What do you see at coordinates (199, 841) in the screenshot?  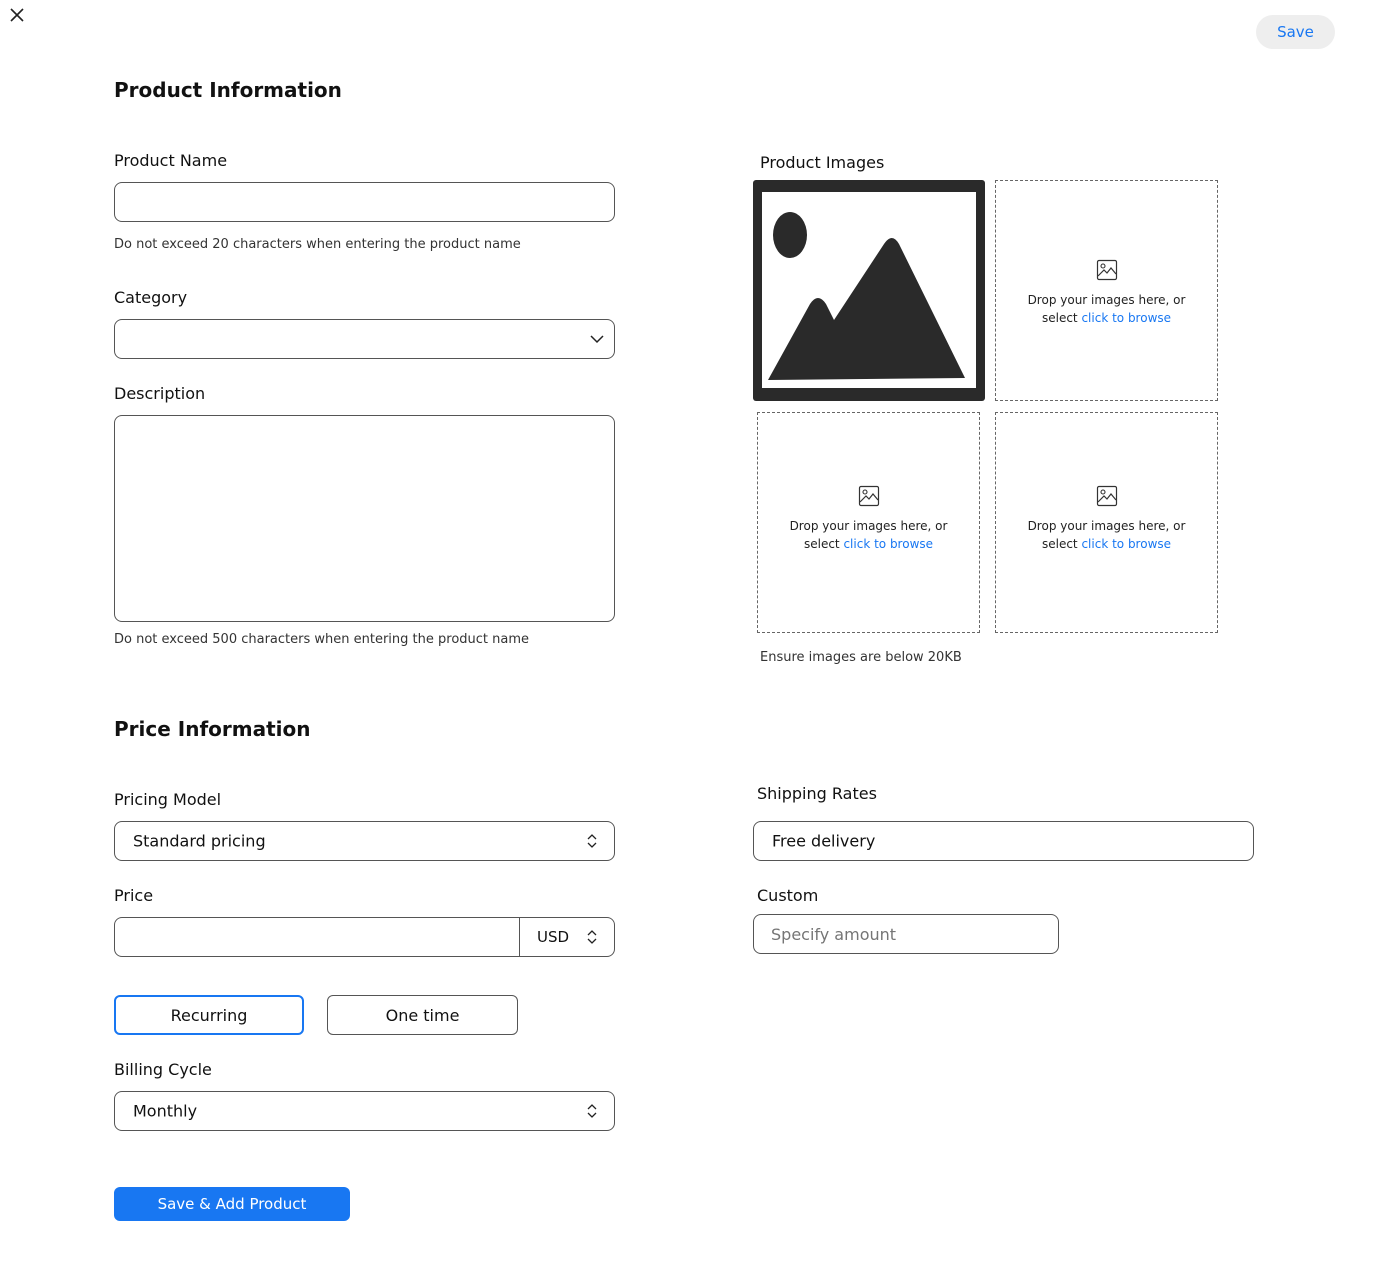 I see `pricing-model-value: Standard pricing` at bounding box center [199, 841].